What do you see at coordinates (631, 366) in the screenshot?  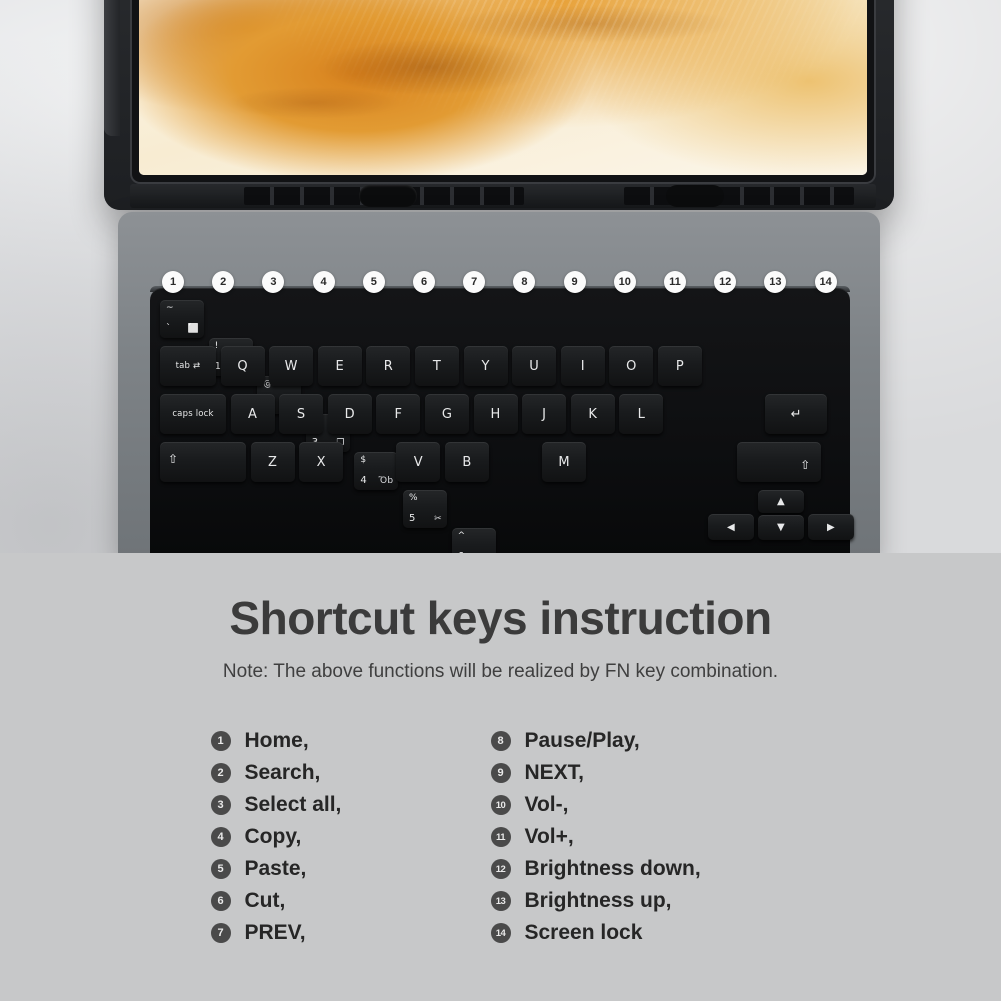 I see `key-o: O` at bounding box center [631, 366].